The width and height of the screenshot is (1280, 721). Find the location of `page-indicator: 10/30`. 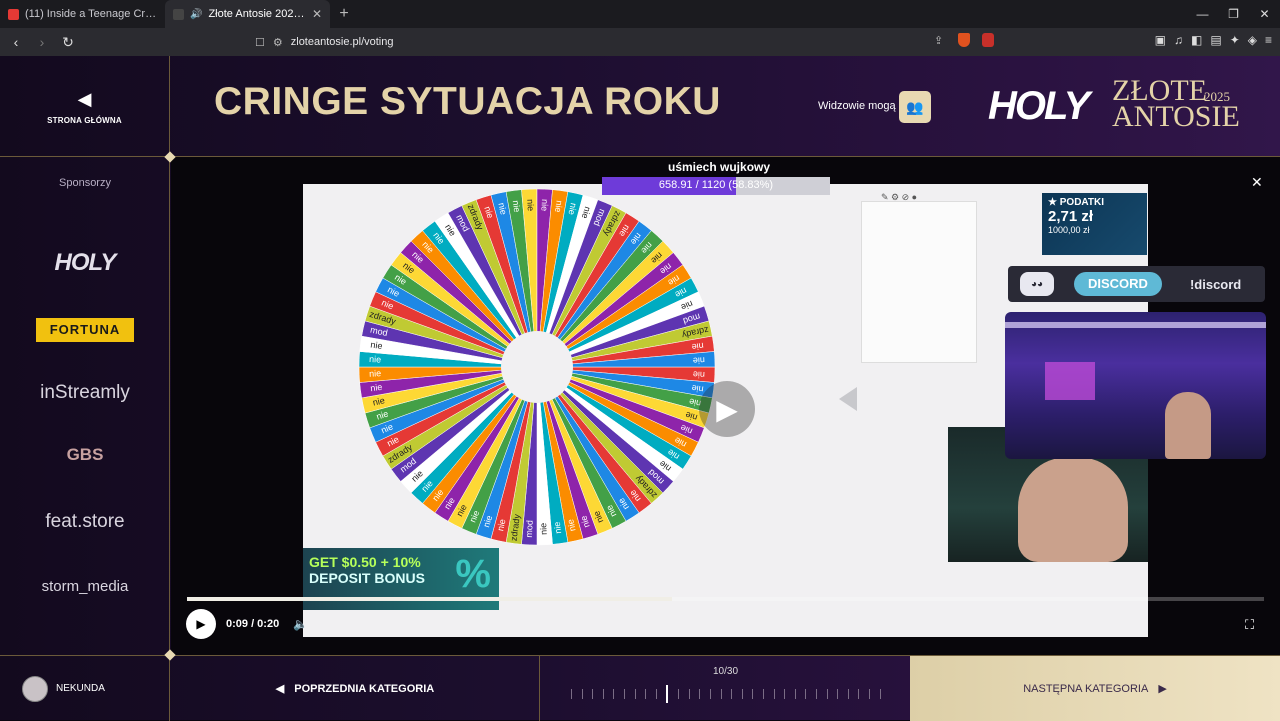

page-indicator: 10/30 is located at coordinates (725, 671).